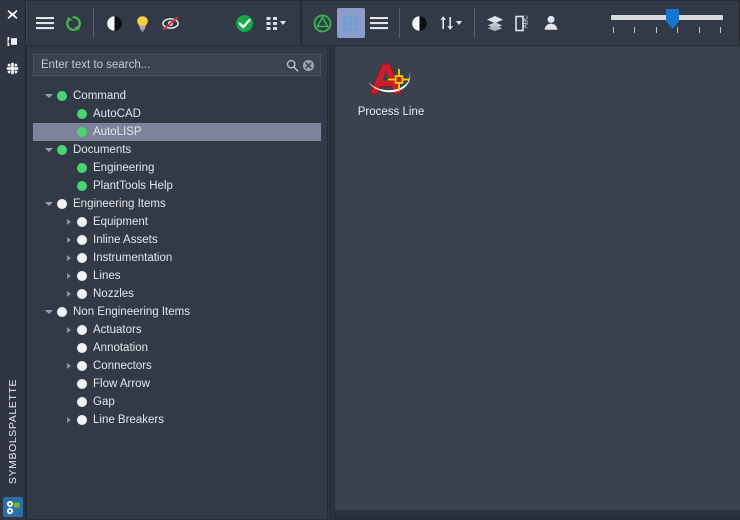 The image size is (740, 520). Describe the element at coordinates (177, 132) in the screenshot. I see `tree-item-autolisp: AutoLISP` at that location.